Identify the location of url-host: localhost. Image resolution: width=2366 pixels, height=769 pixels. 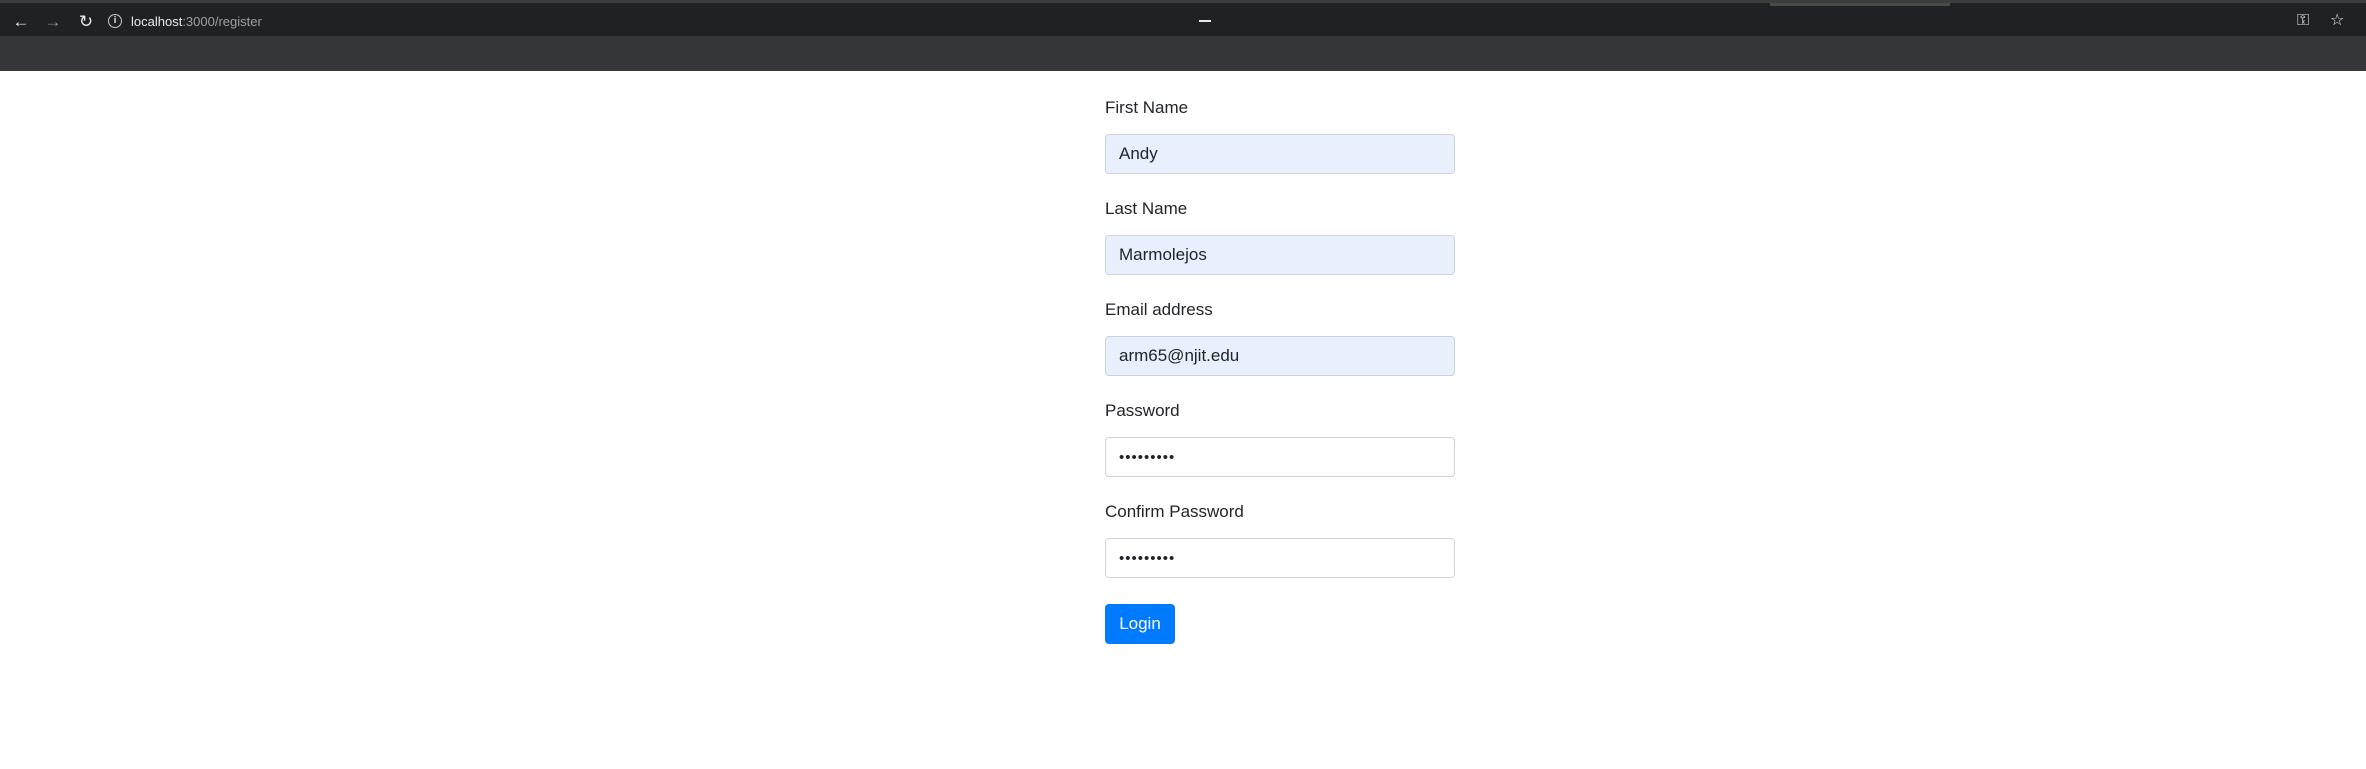
(157, 21).